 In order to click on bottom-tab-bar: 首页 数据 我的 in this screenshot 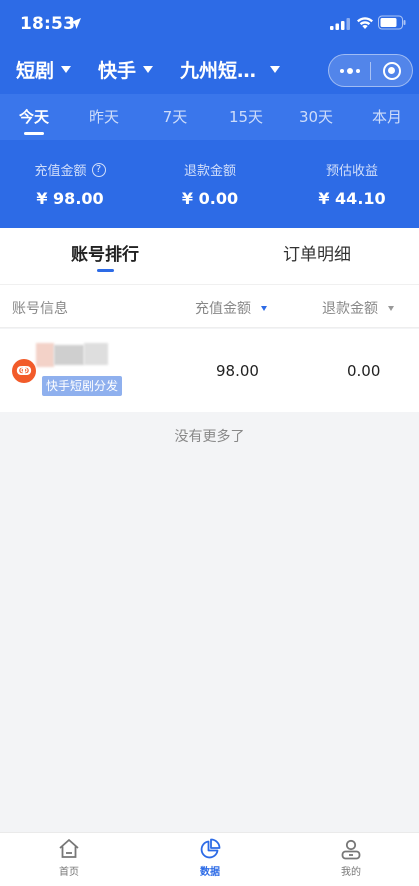, I will do `click(209, 859)`.